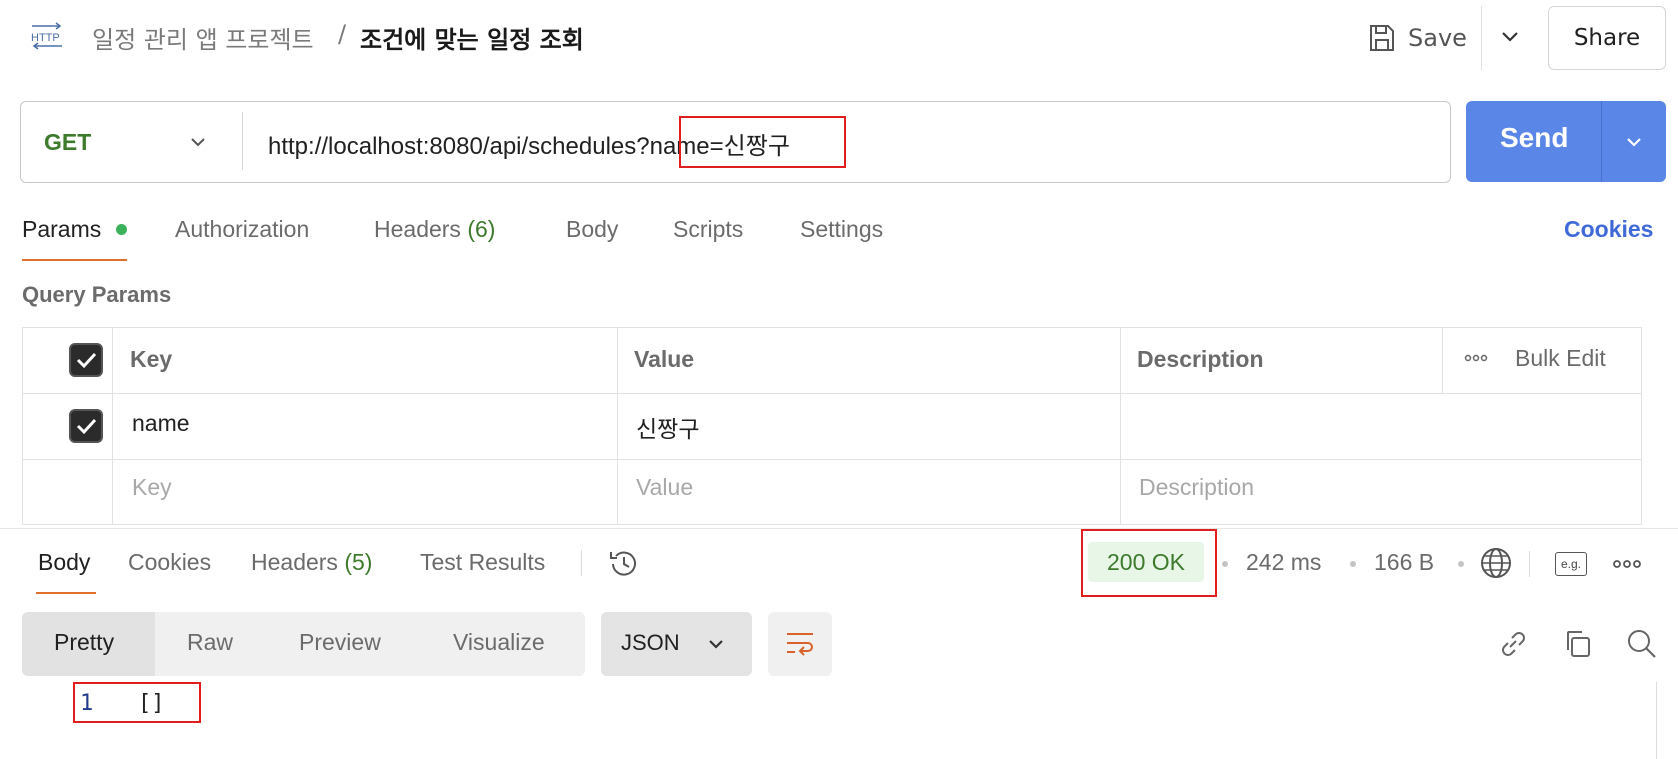 The image size is (1678, 759). Describe the element at coordinates (74, 260) in the screenshot. I see `tab-params-underline` at that location.